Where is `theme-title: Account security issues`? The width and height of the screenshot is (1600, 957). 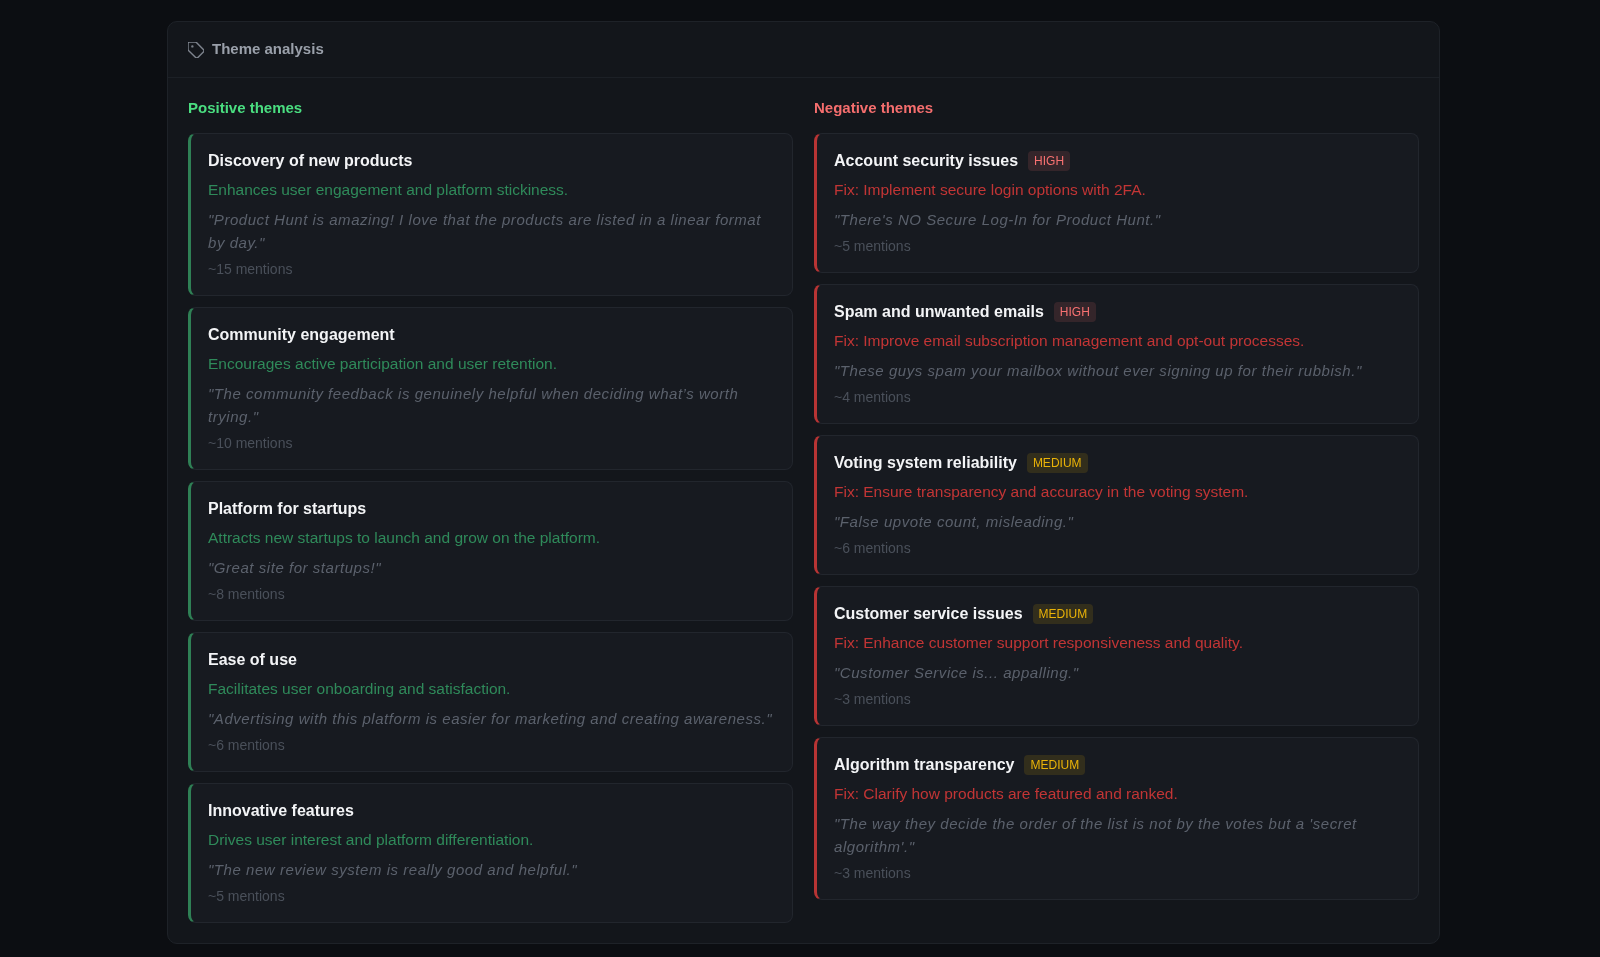 theme-title: Account security issues is located at coordinates (926, 161).